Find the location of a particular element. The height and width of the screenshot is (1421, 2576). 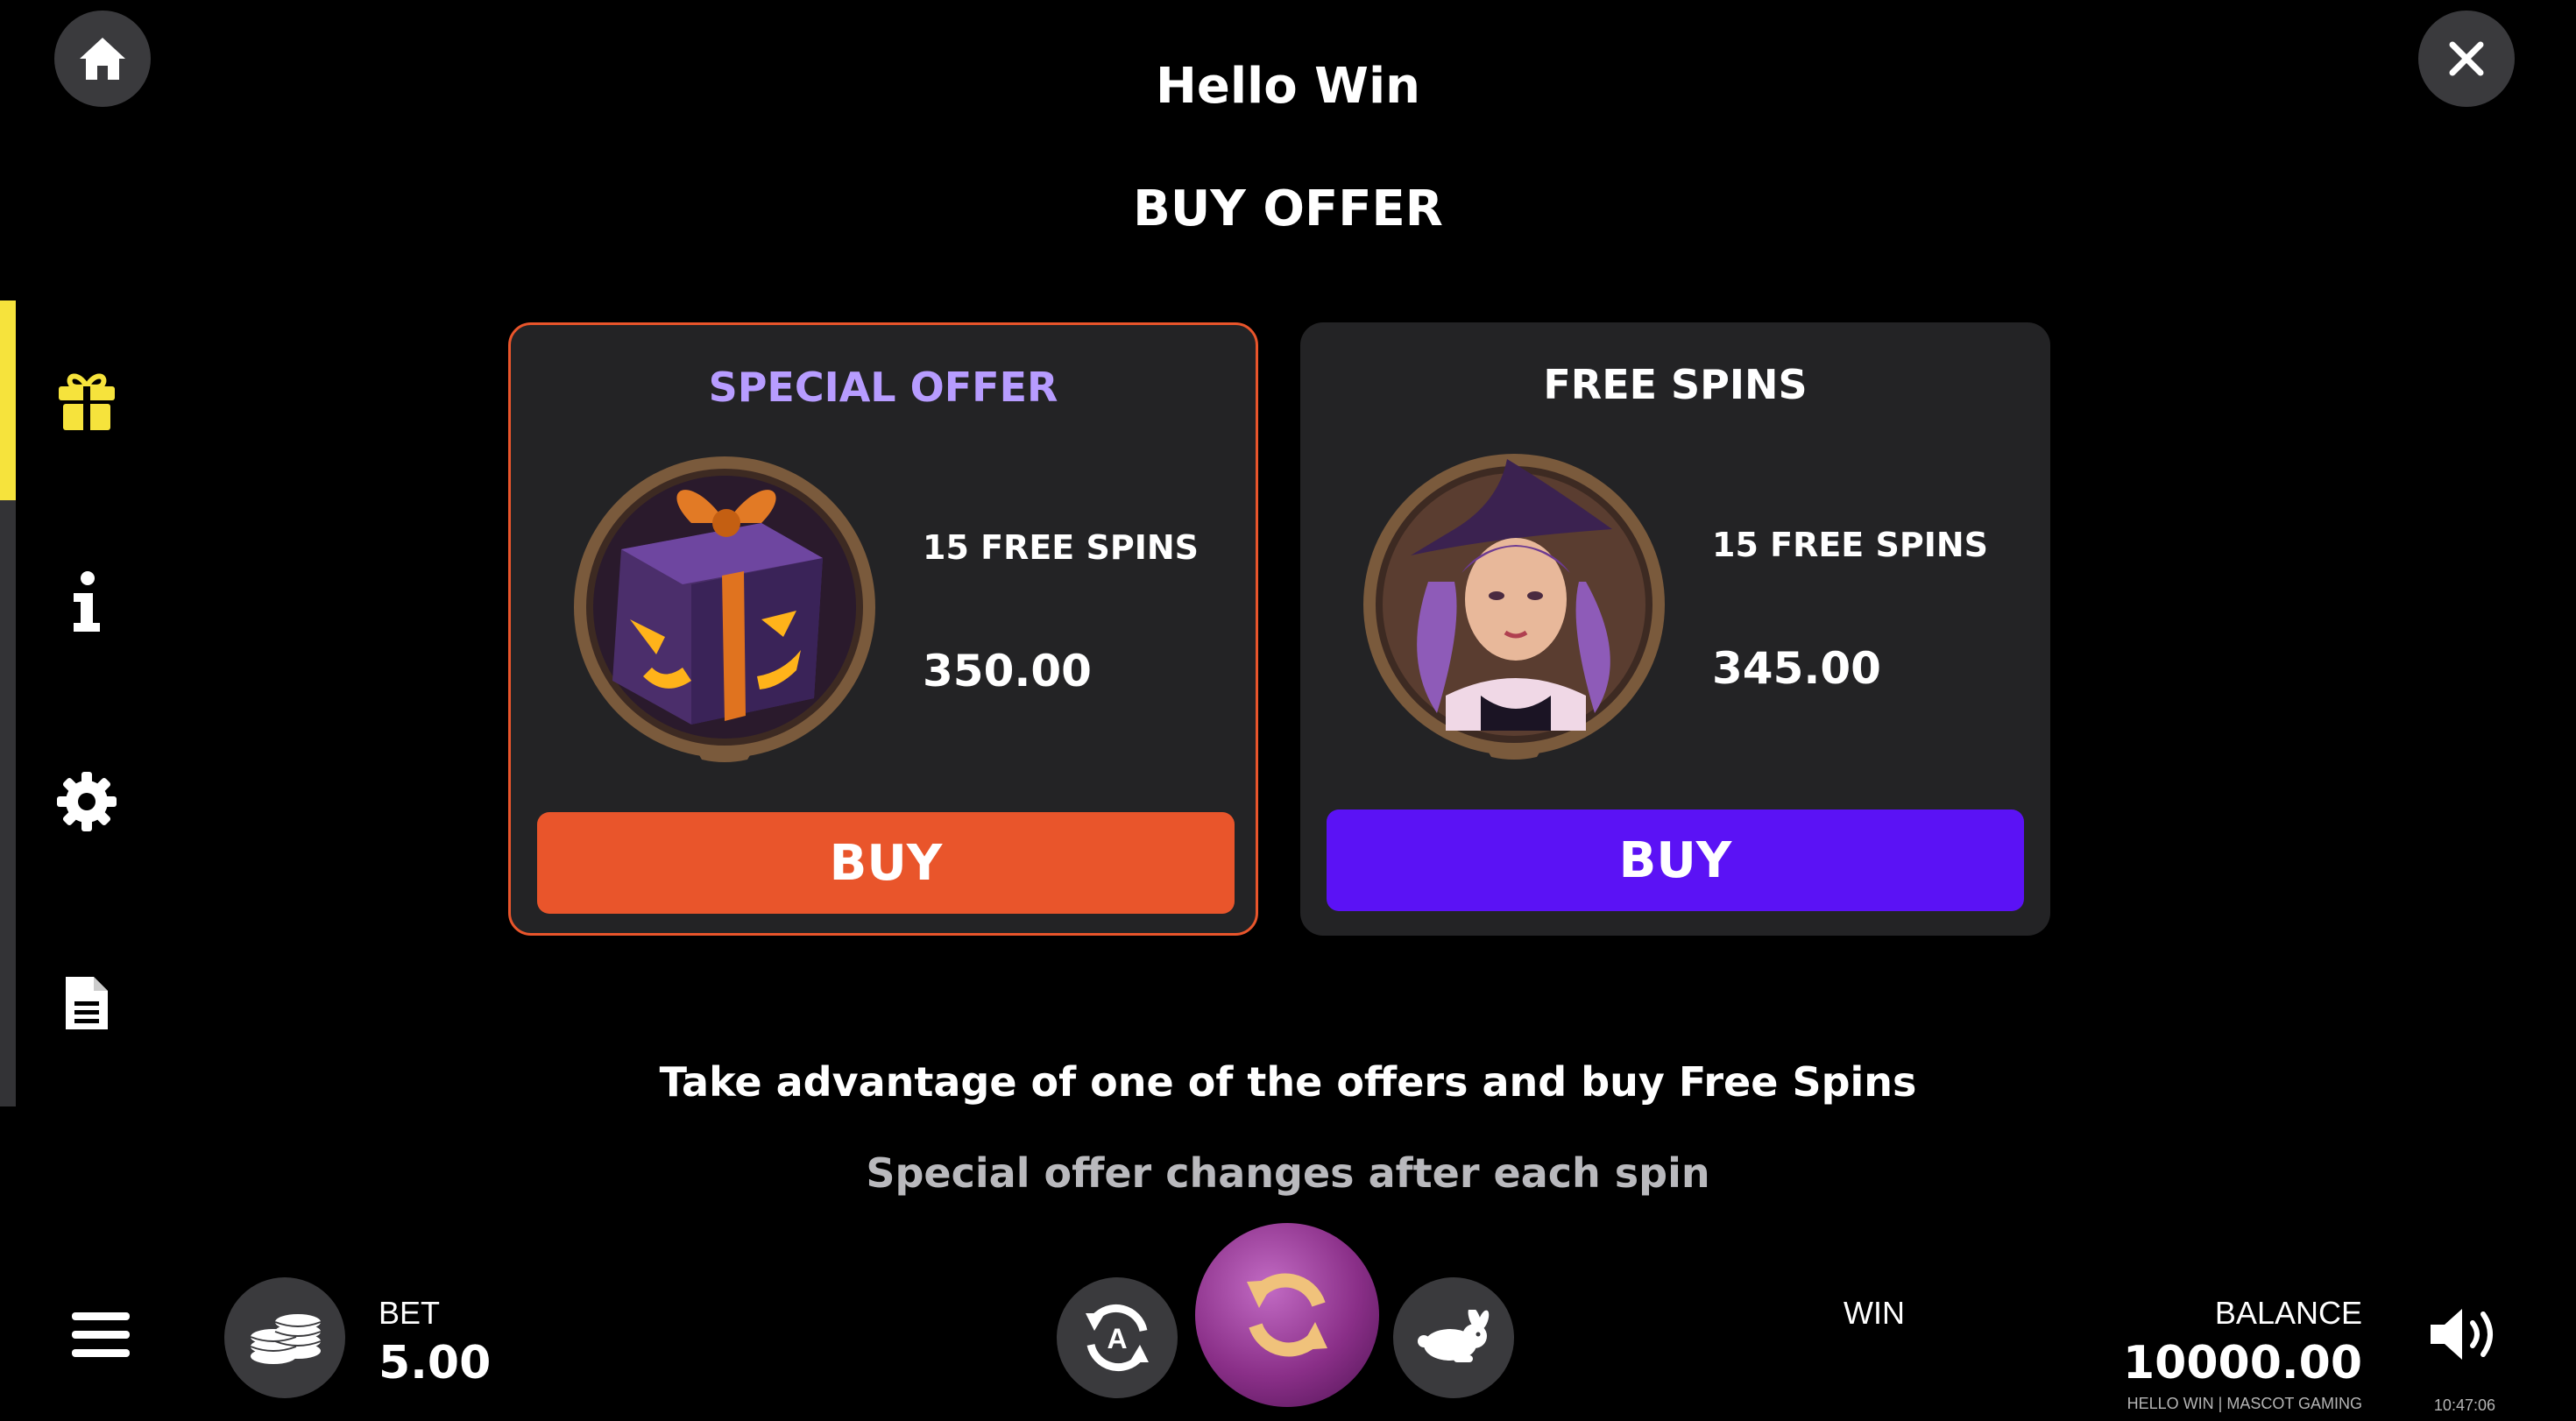

witch-image is located at coordinates (1514, 607).